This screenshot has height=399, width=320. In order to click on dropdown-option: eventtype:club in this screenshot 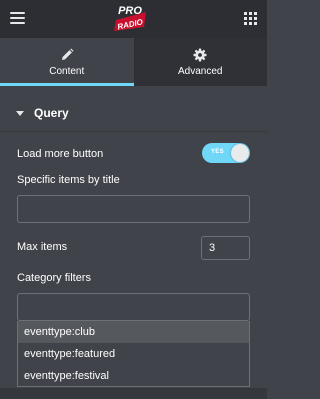, I will do `click(133, 332)`.